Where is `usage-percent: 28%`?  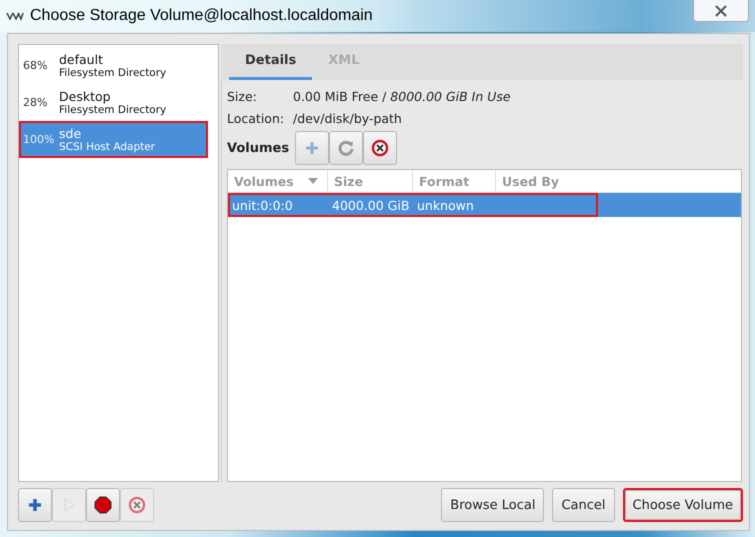 usage-percent: 28% is located at coordinates (35, 102).